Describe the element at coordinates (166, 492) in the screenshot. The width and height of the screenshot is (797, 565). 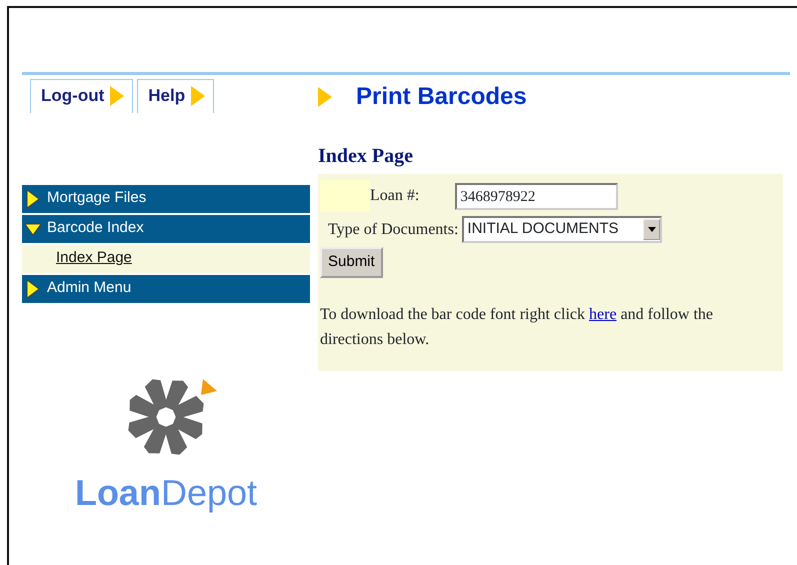
I see `logo-text: LoanDepot` at that location.